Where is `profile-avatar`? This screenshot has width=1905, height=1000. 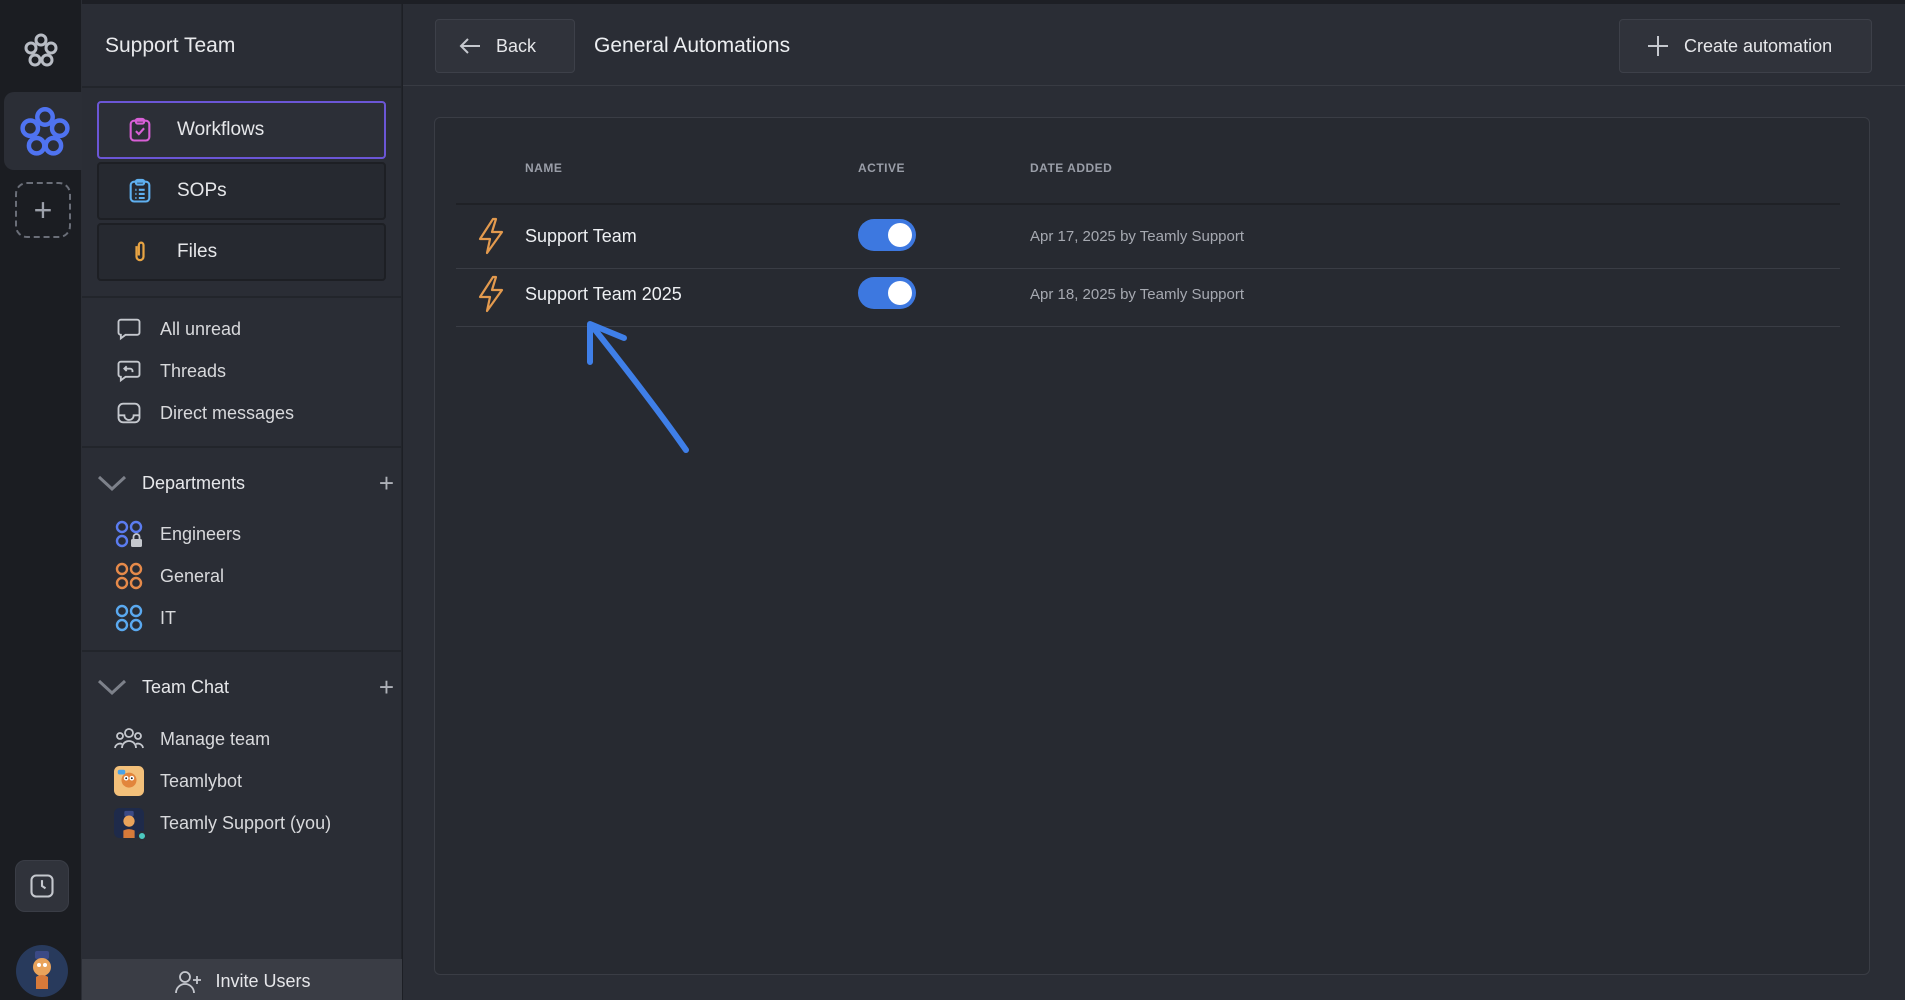
profile-avatar is located at coordinates (42, 971).